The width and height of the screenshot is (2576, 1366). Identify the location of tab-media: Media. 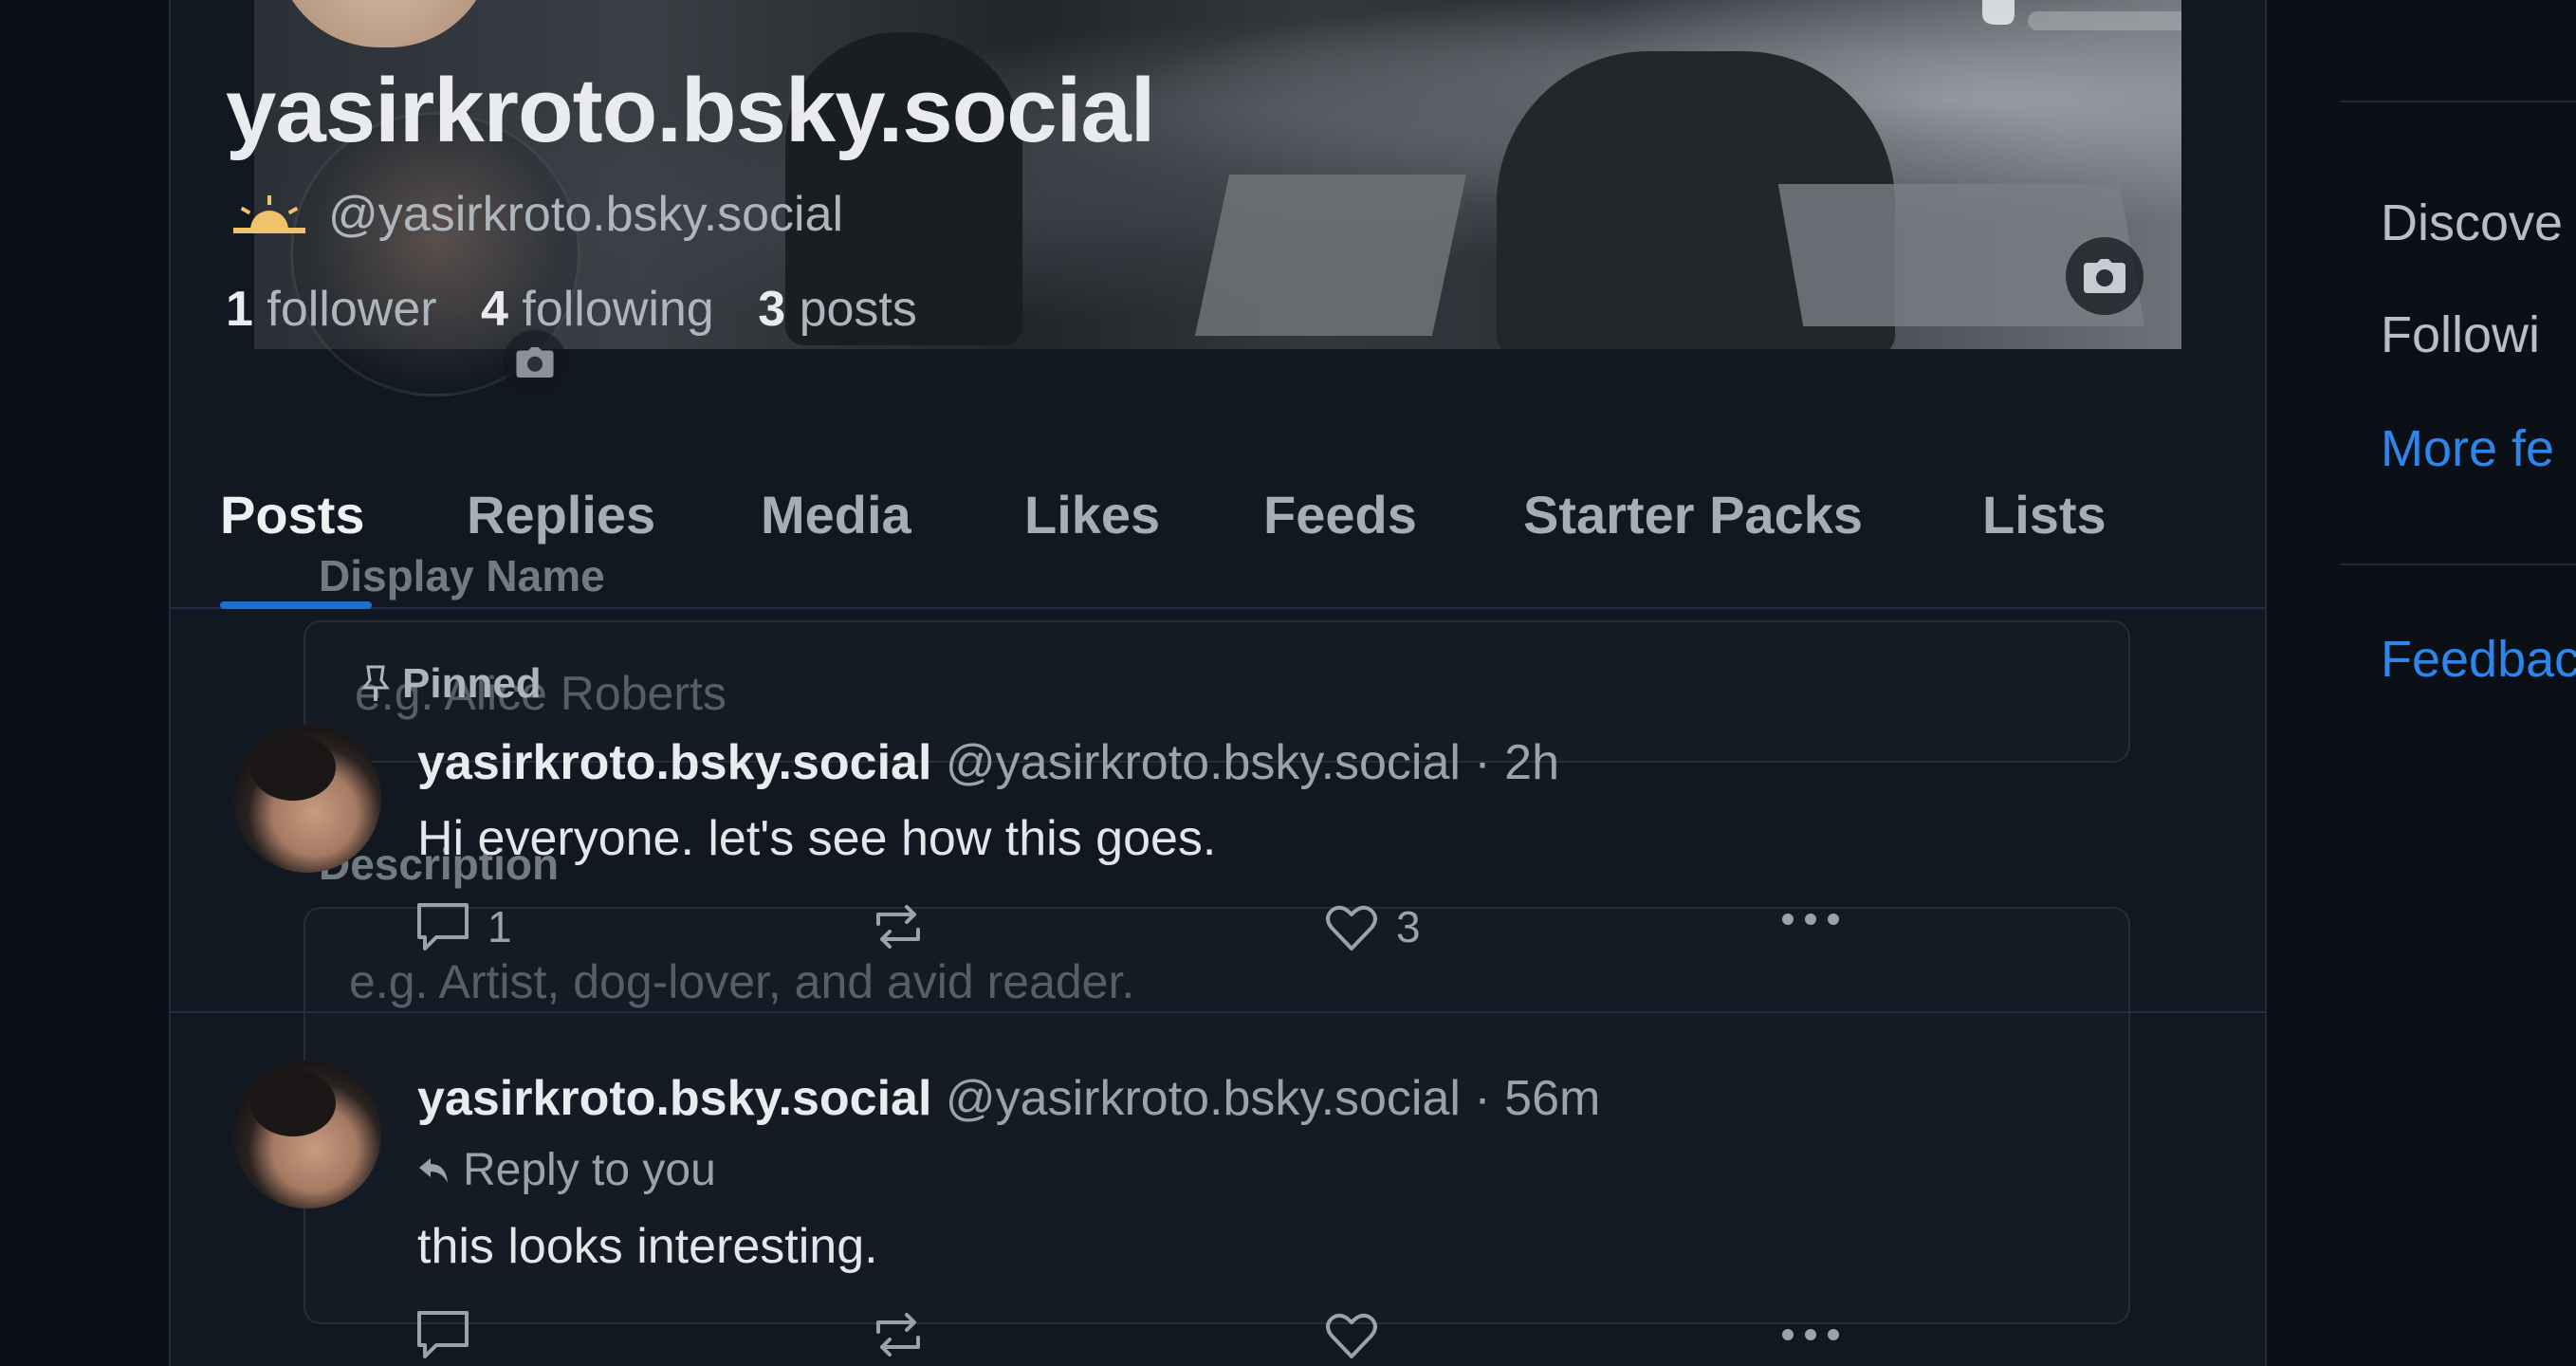
(836, 514).